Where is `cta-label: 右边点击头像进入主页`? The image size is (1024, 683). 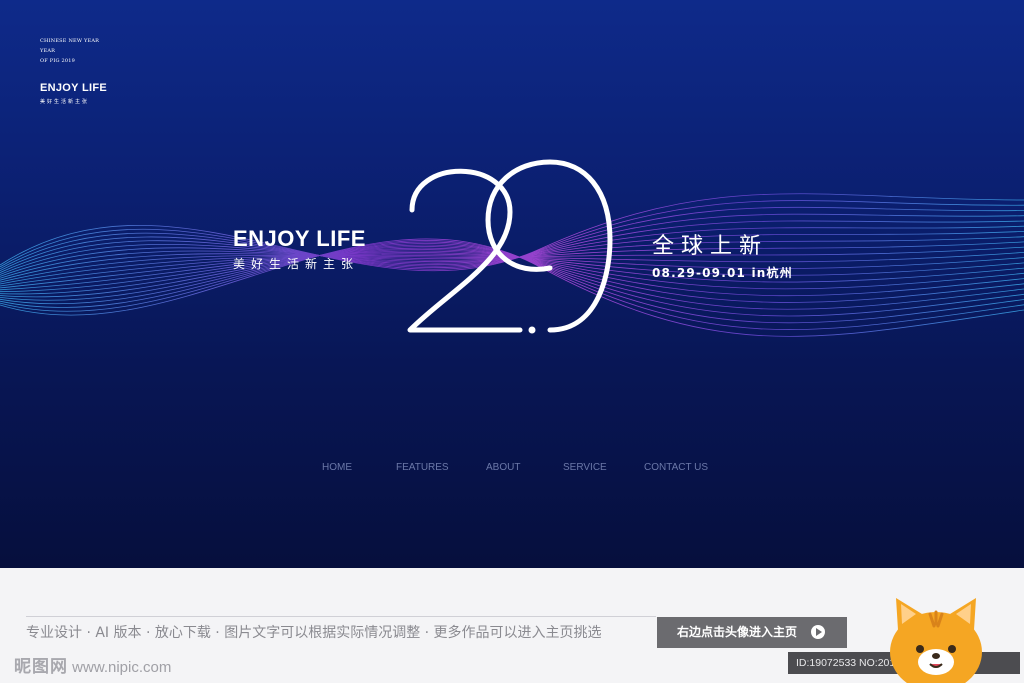 cta-label: 右边点击头像进入主页 is located at coordinates (737, 632).